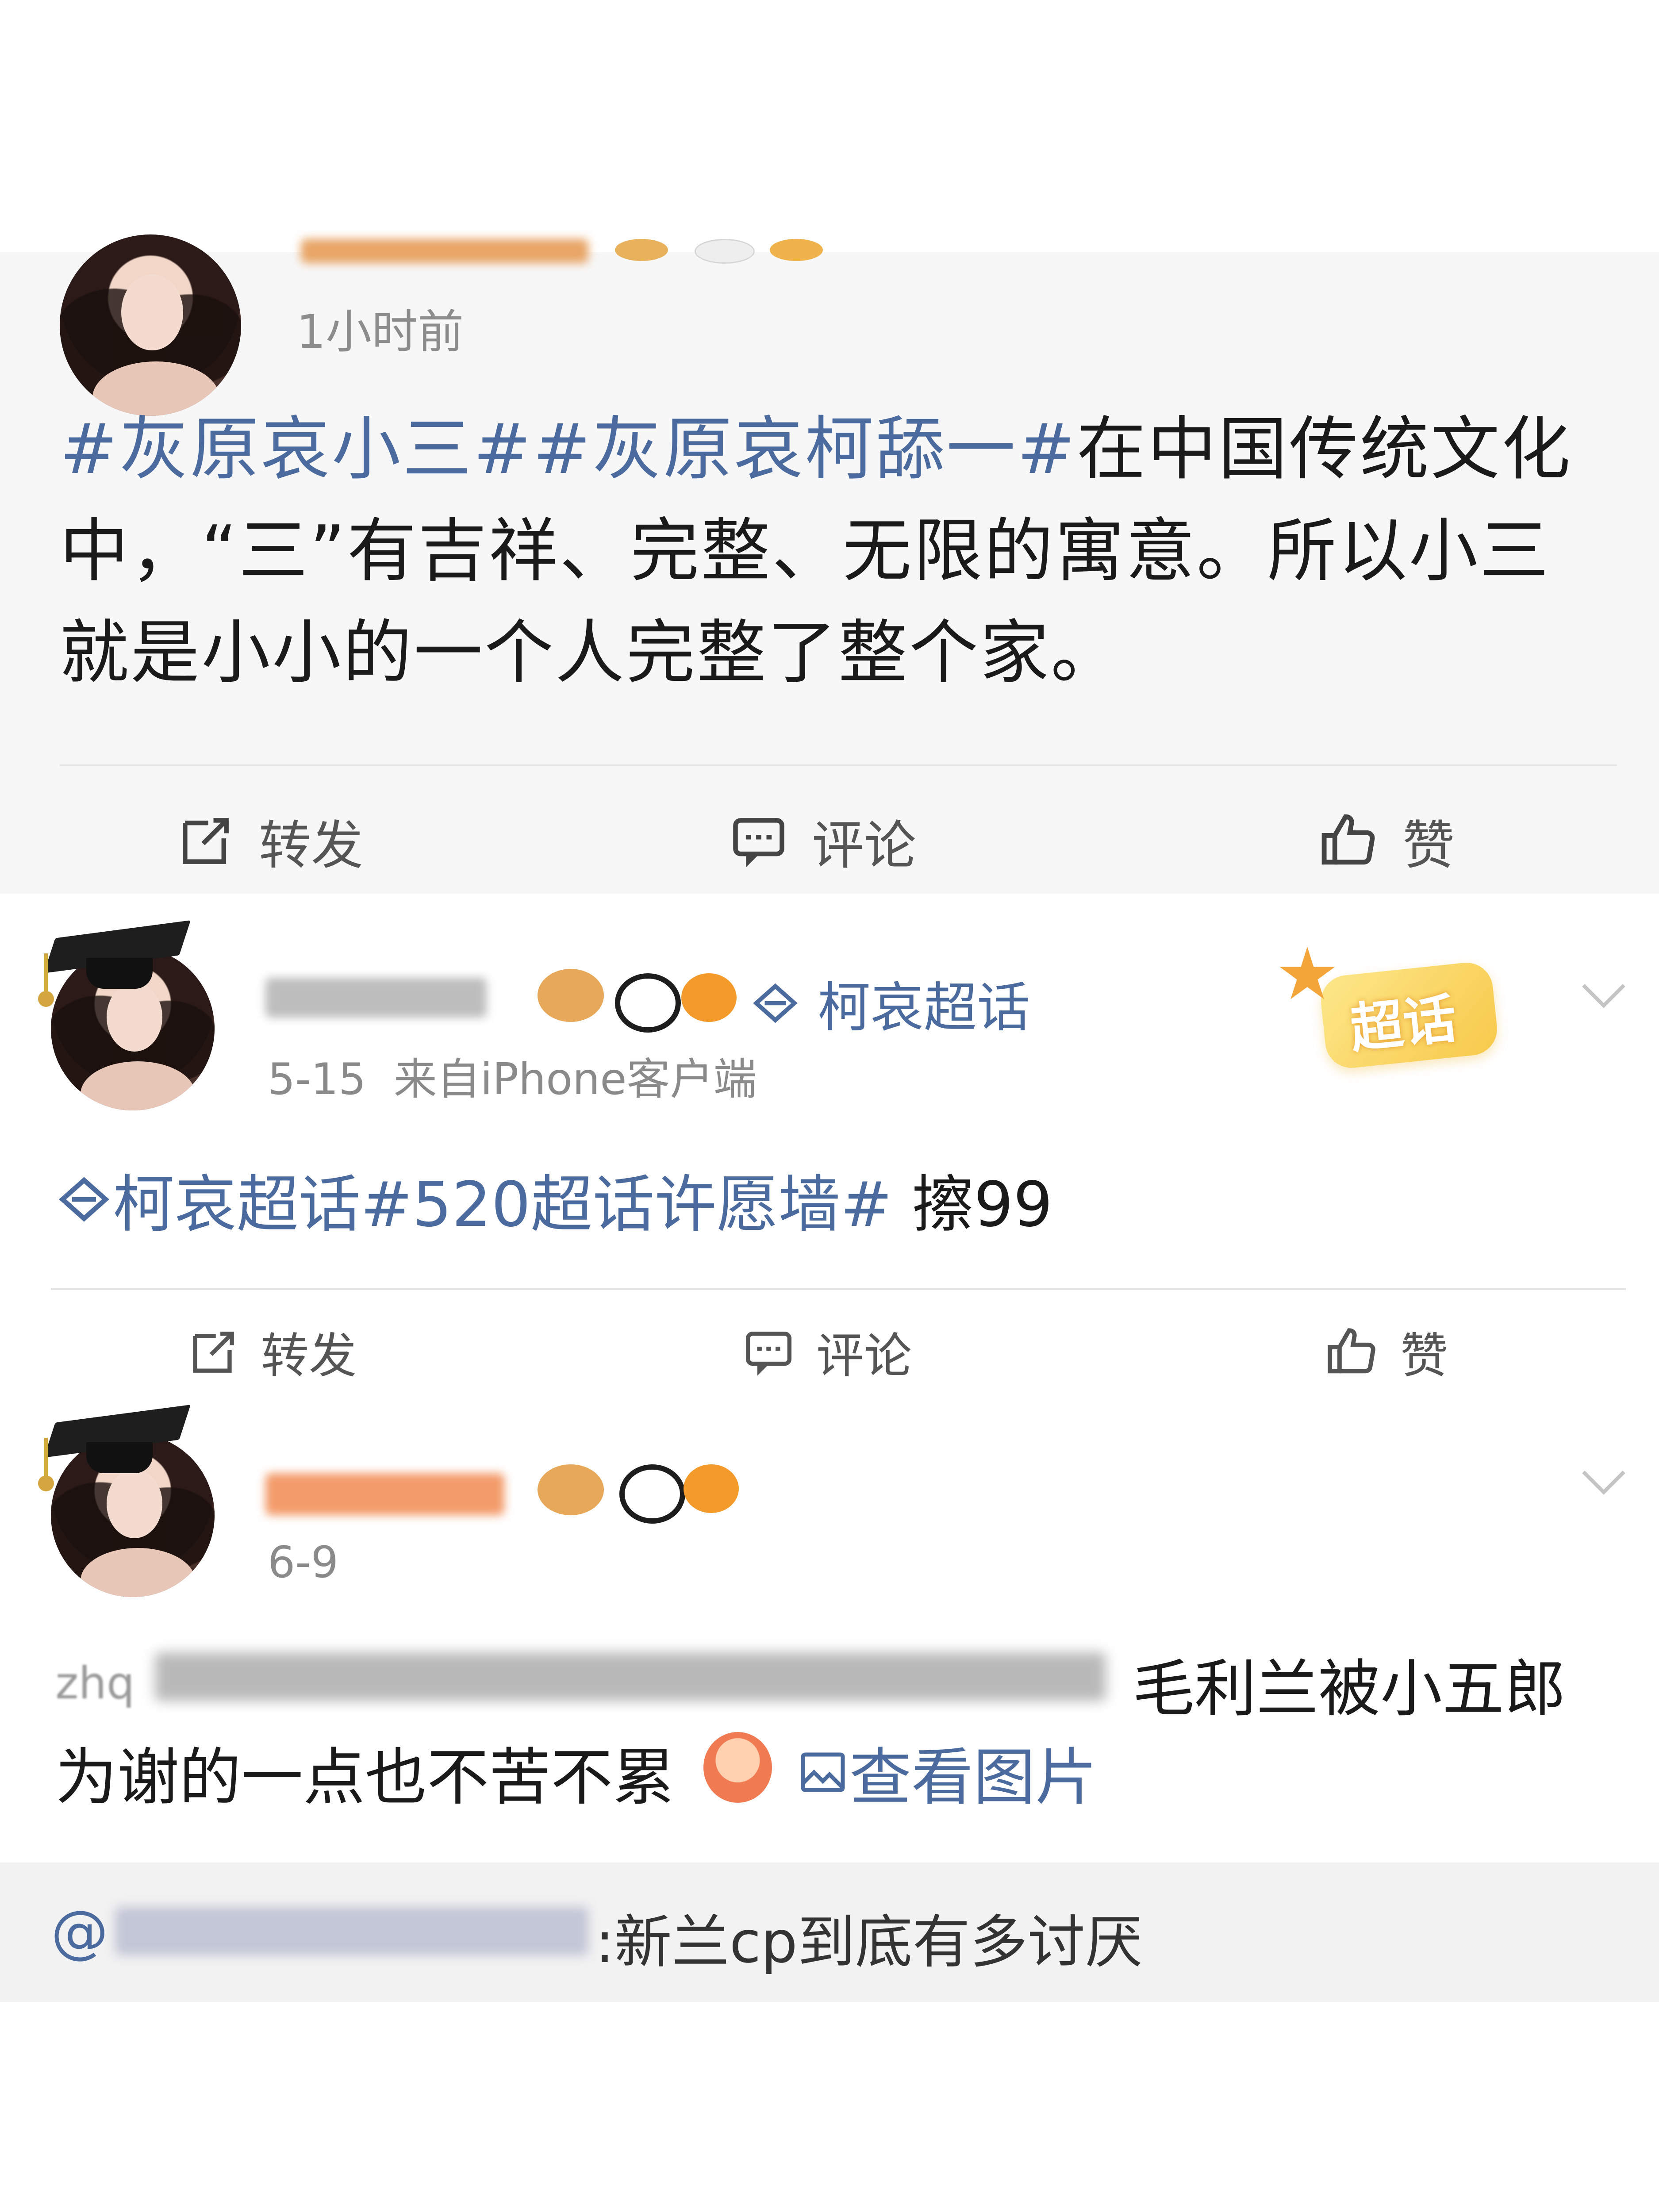  What do you see at coordinates (569, 449) in the screenshot?
I see `hashtag-link: #灰原哀小三##灰原哀柯舔一#` at bounding box center [569, 449].